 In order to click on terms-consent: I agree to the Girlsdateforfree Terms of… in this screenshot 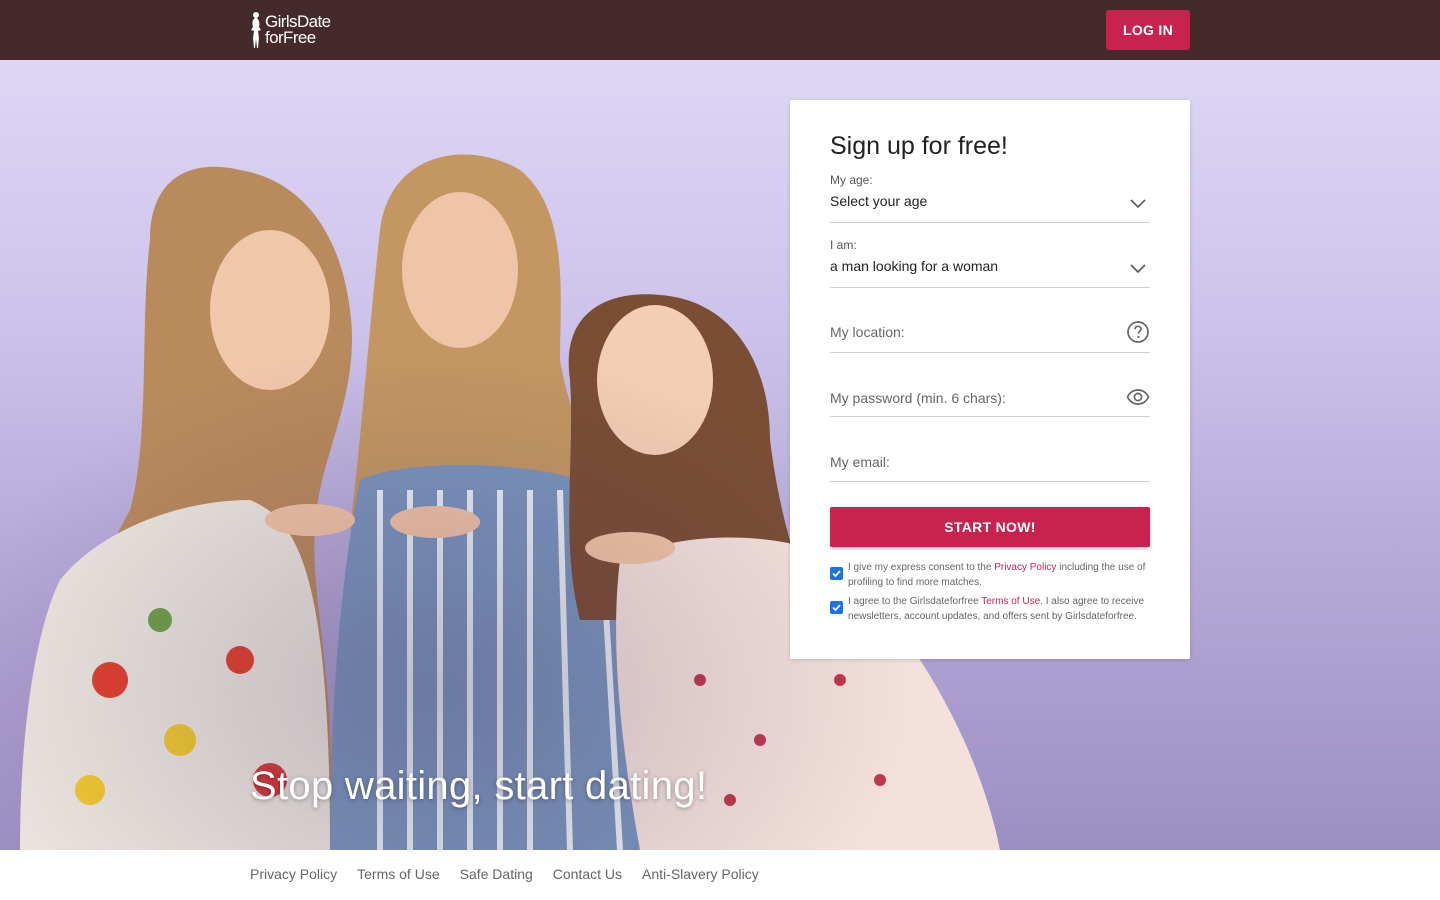, I will do `click(991, 609)`.